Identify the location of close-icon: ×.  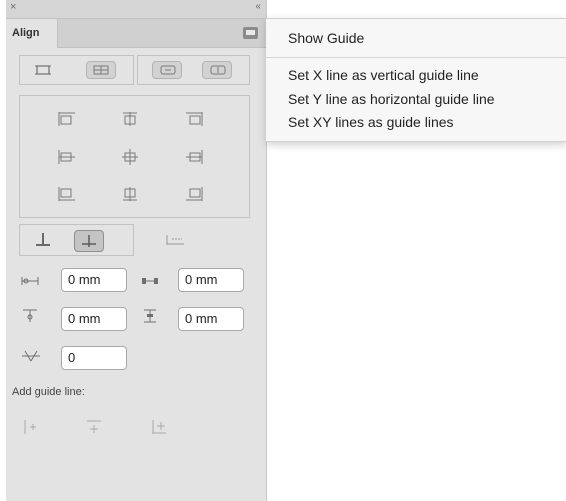
(13, 7).